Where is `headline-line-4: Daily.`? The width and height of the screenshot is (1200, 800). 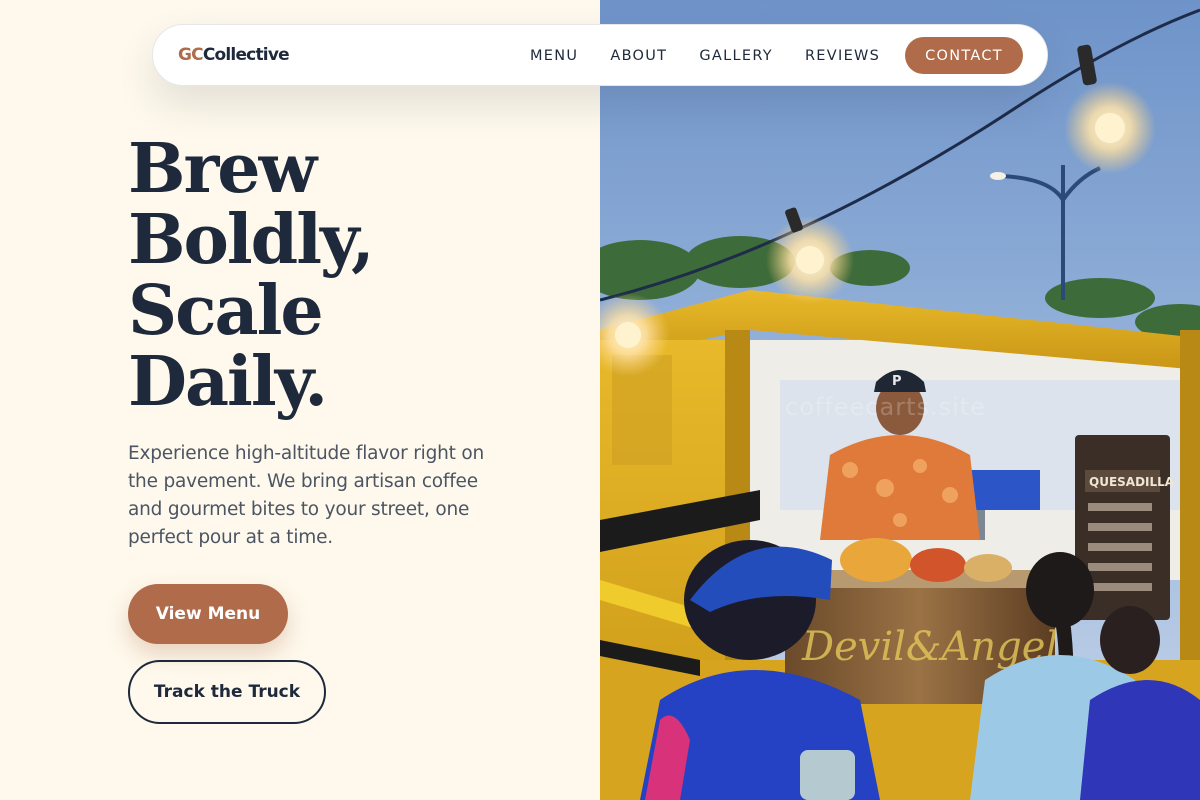 headline-line-4: Daily. is located at coordinates (228, 382).